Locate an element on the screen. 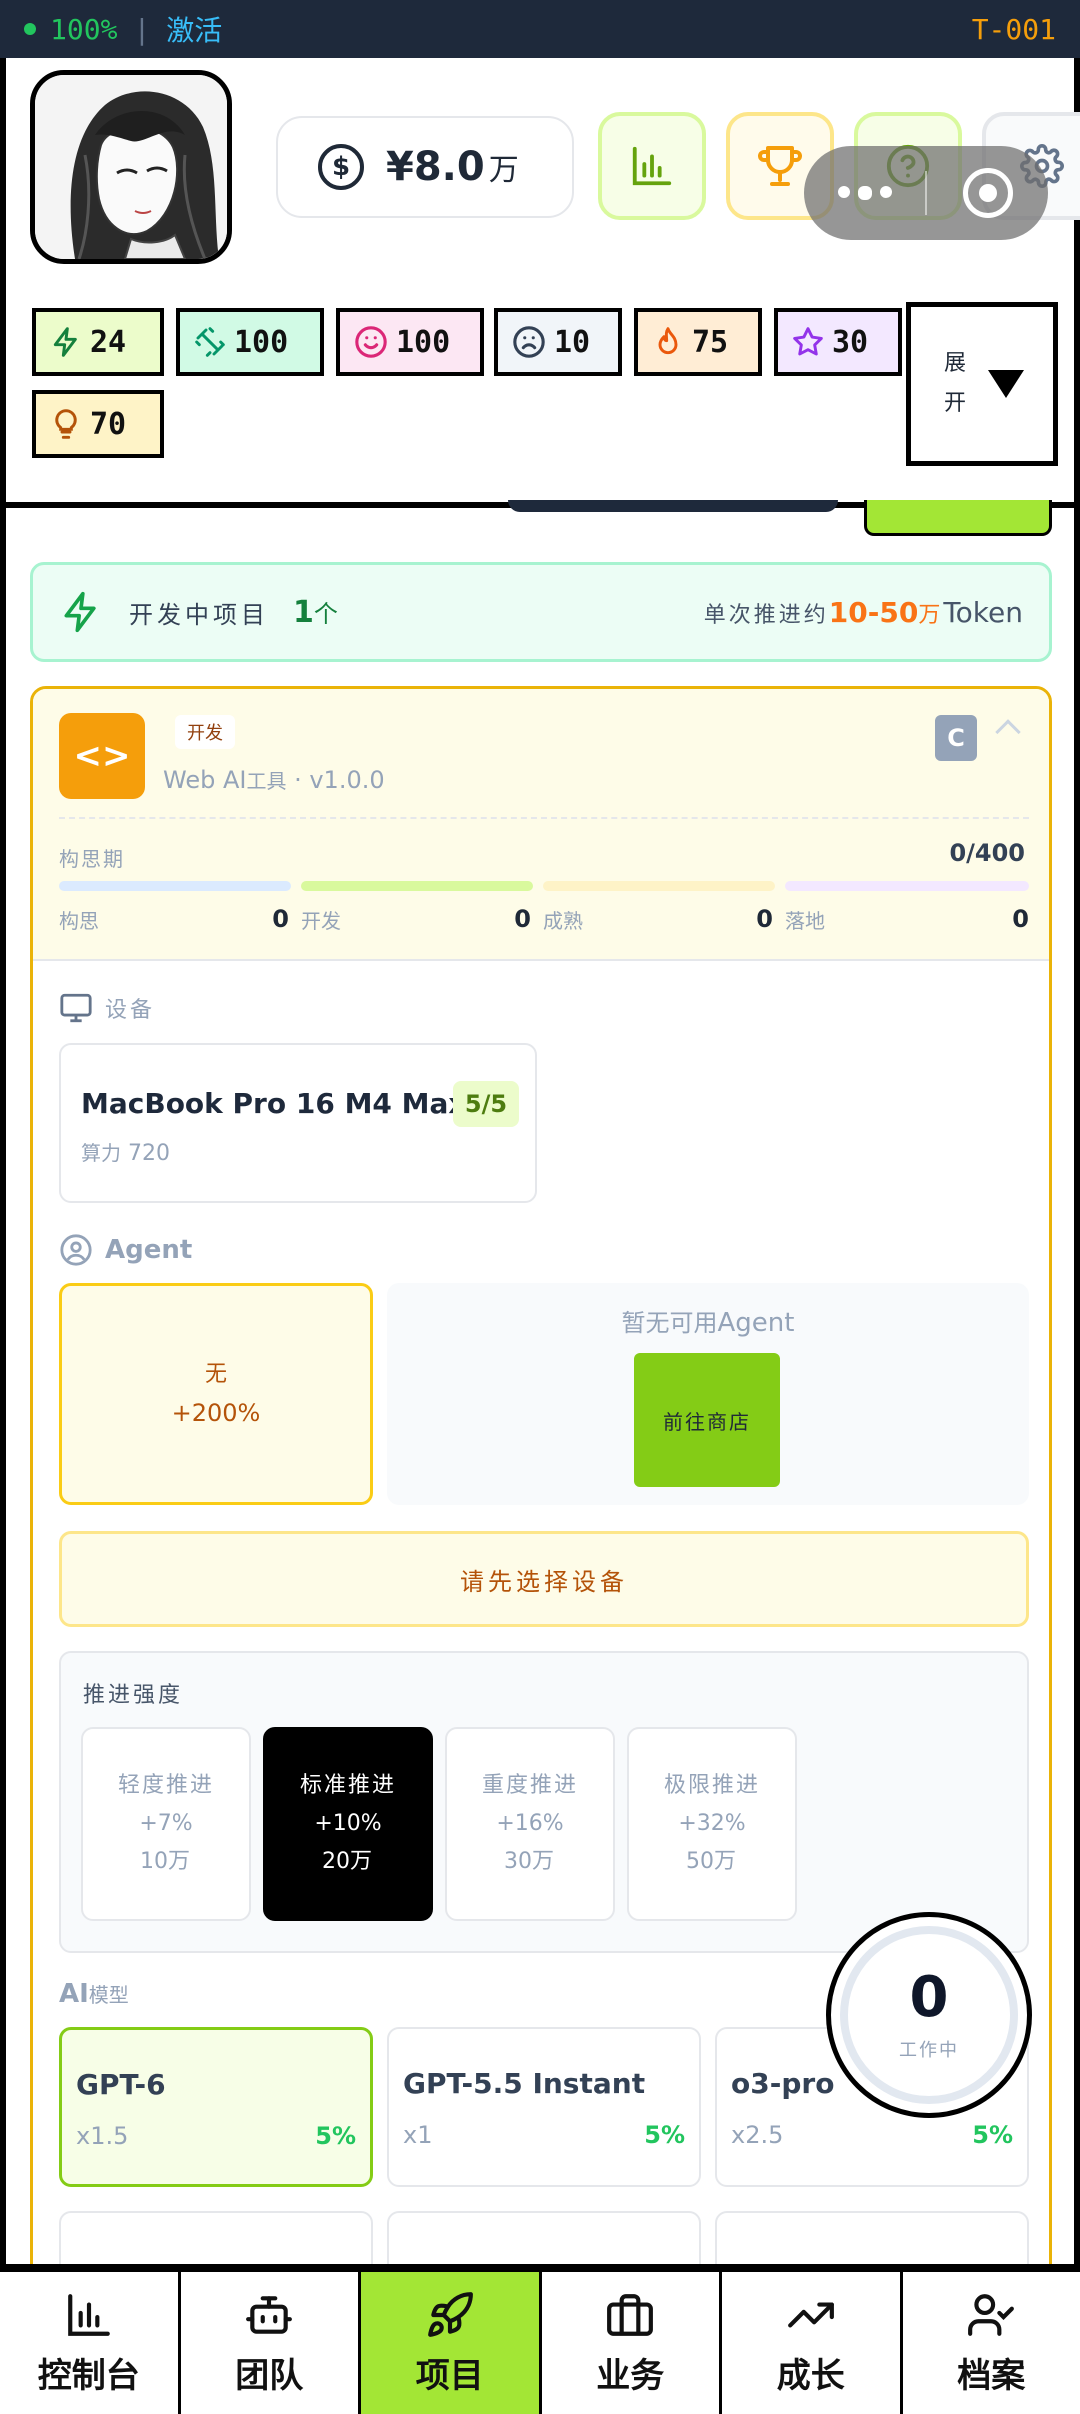 The height and width of the screenshot is (2414, 1080). nav-item-dashboard: 控制台 is located at coordinates (90, 2343).